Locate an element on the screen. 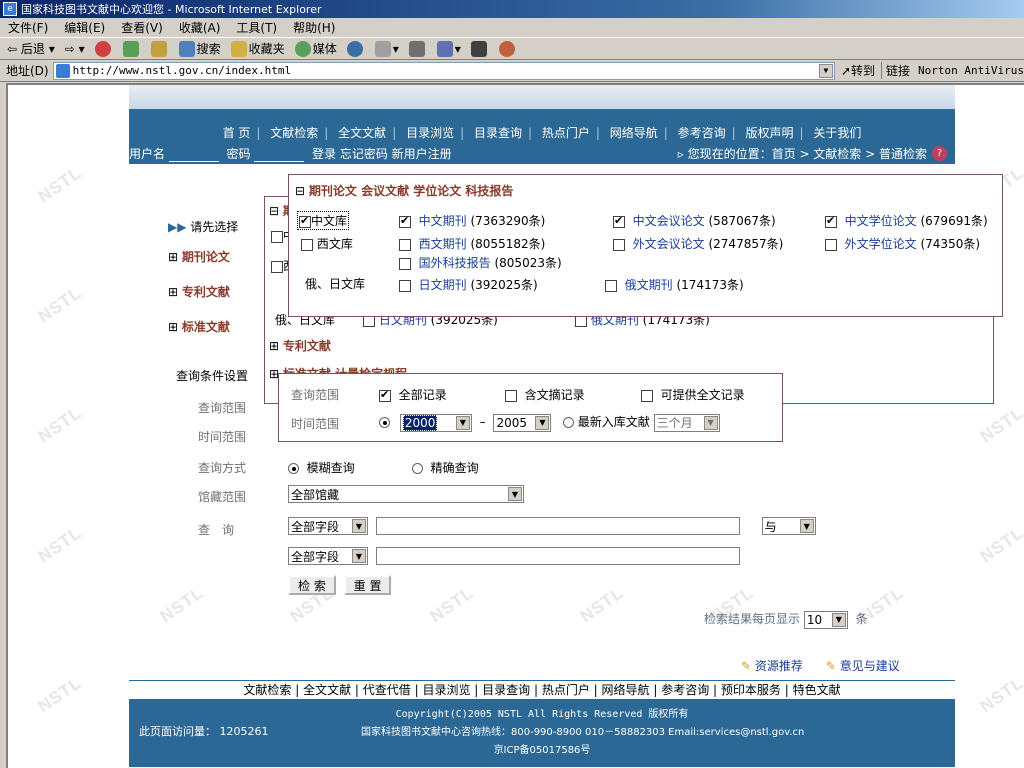 This screenshot has width=1024, height=768. panel-tabs: ⊟ 期刊论文 会议文献 学位论文 科技报告 is located at coordinates (404, 190).